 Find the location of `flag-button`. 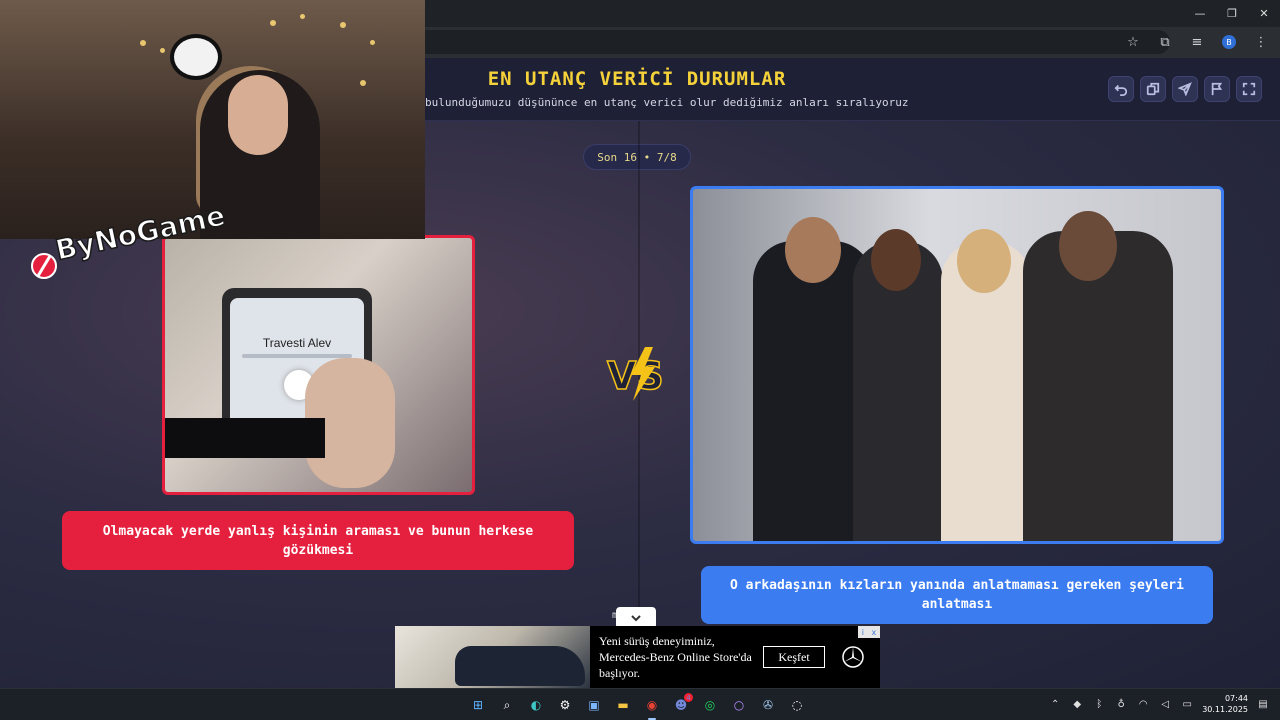

flag-button is located at coordinates (1217, 89).